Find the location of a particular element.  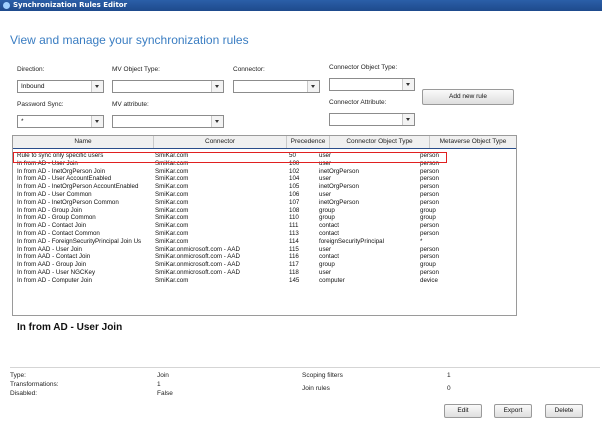

join-rules-value: 0 is located at coordinates (449, 388).